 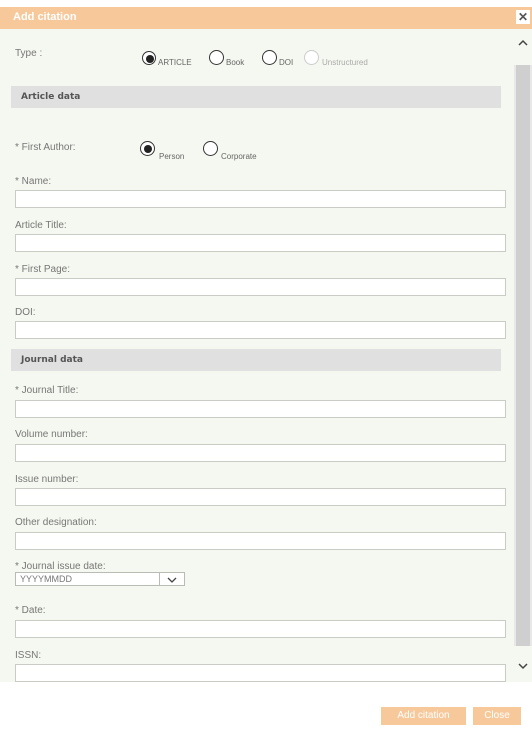 I want to click on journal-issue-date-value: YYYYMMDD, so click(x=46, y=579).